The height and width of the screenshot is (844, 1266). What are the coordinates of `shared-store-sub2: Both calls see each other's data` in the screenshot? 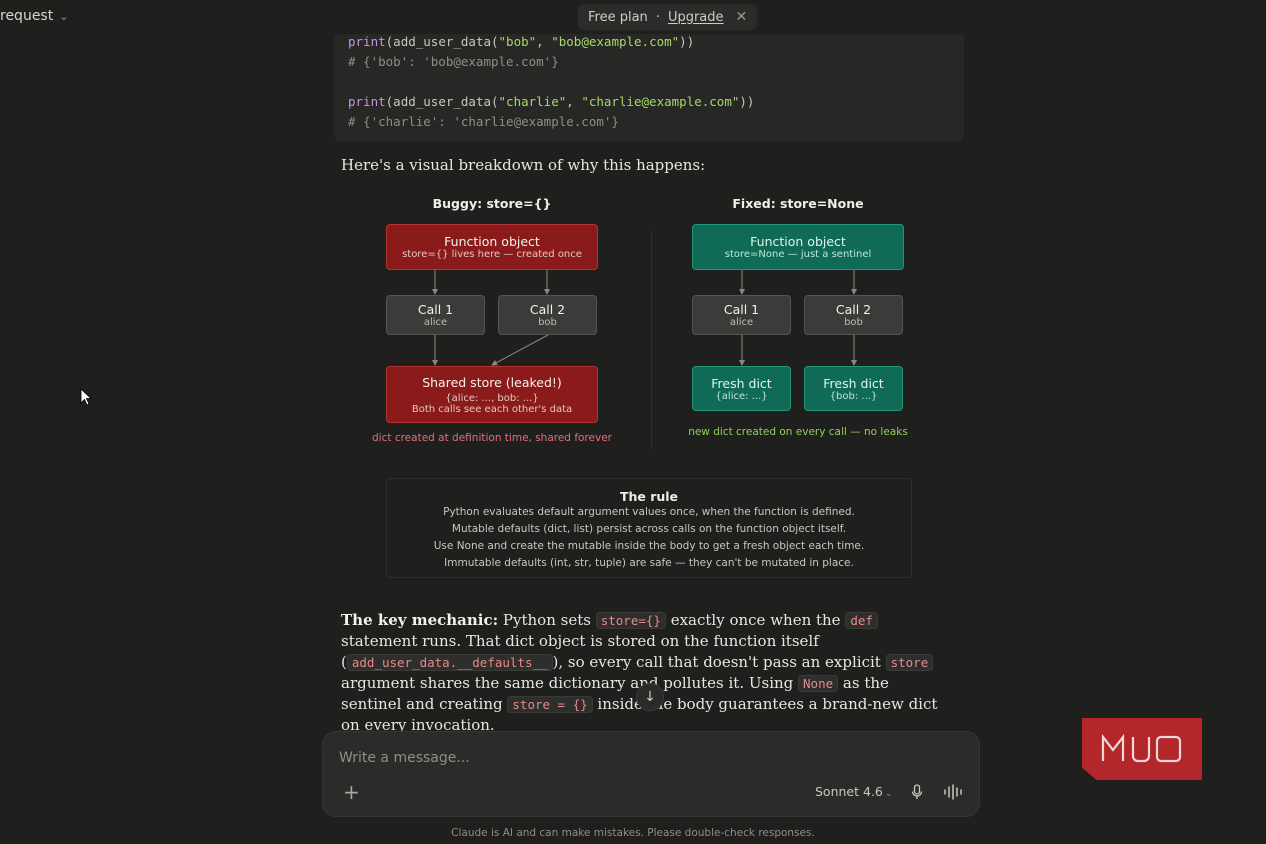 It's located at (492, 409).